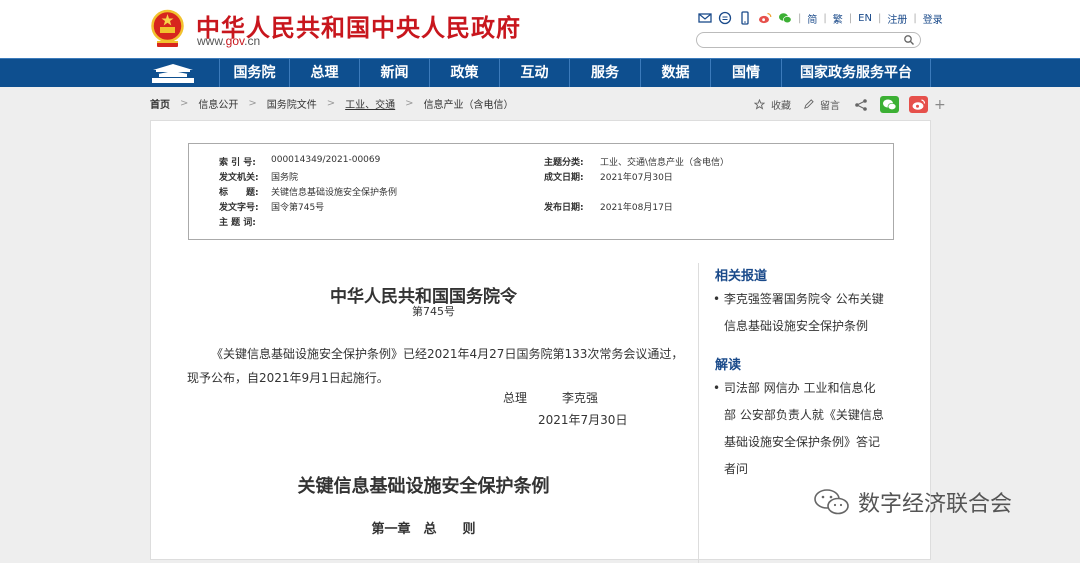 Image resolution: width=1080 pixels, height=563 pixels. I want to click on nav-policy: 政策, so click(464, 73).